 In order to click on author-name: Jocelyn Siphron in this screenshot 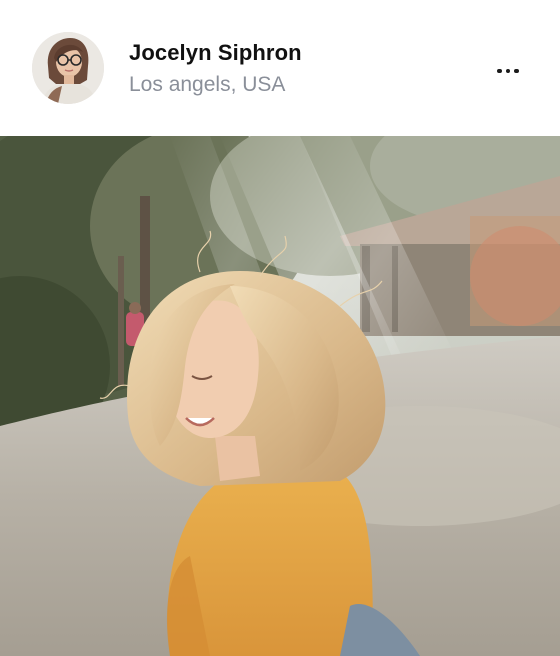, I will do `click(215, 53)`.